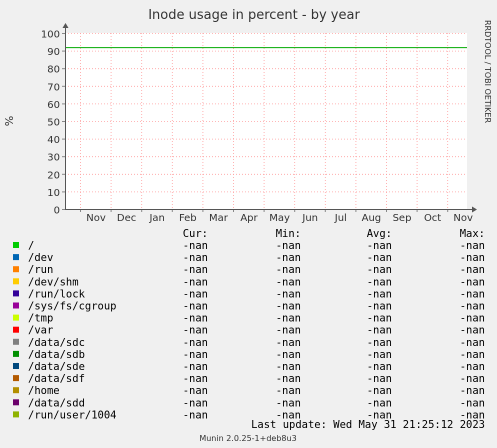  I want to click on legend-series-name: /data/sde, so click(56, 367).